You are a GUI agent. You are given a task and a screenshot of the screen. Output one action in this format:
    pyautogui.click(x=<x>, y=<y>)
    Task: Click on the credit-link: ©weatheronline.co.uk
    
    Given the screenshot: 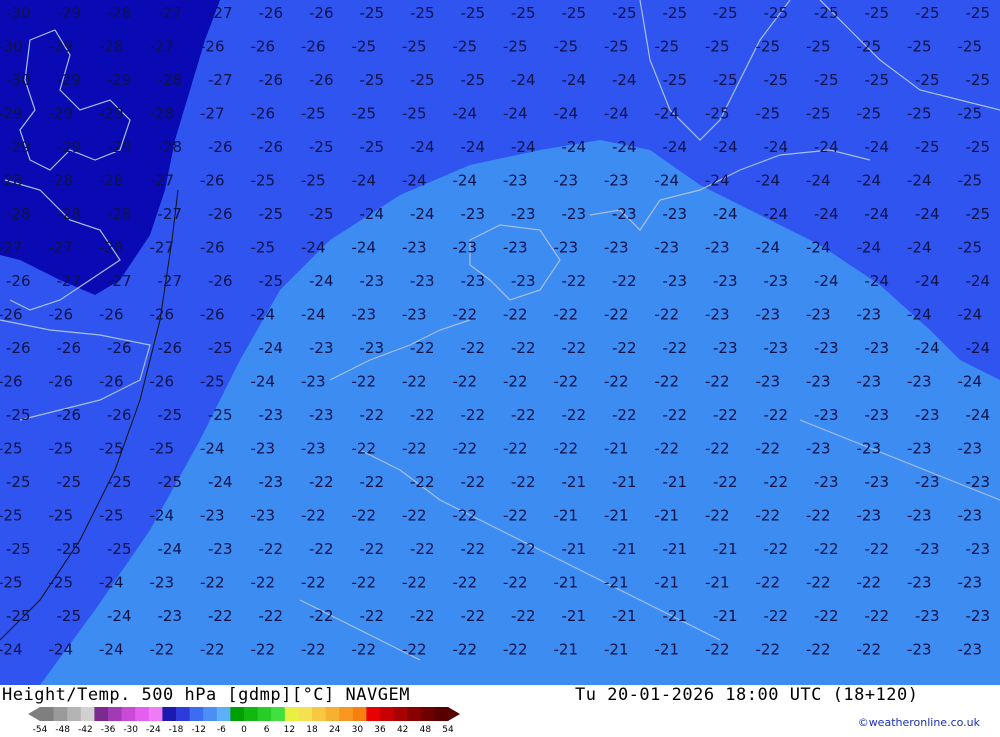 What is the action you would take?
    pyautogui.click(x=919, y=722)
    